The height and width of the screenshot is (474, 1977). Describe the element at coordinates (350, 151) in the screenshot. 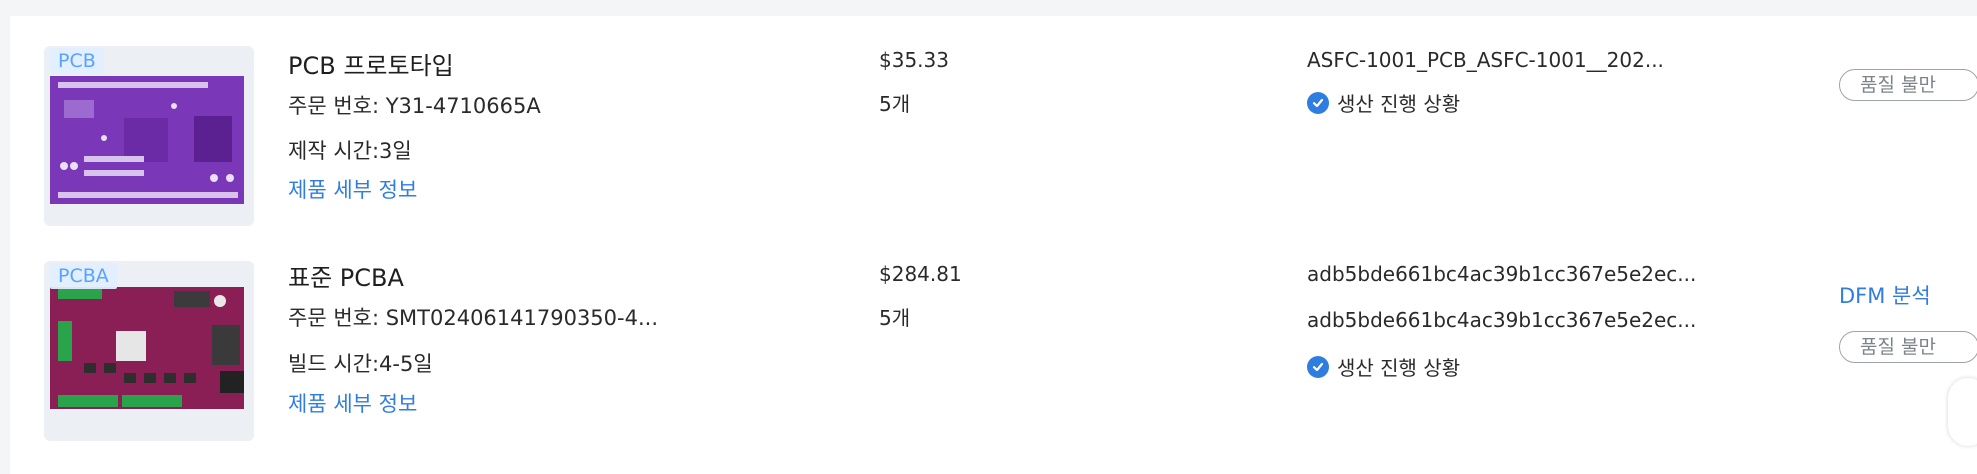

I see `lead-time: 제작 시간:3일` at that location.